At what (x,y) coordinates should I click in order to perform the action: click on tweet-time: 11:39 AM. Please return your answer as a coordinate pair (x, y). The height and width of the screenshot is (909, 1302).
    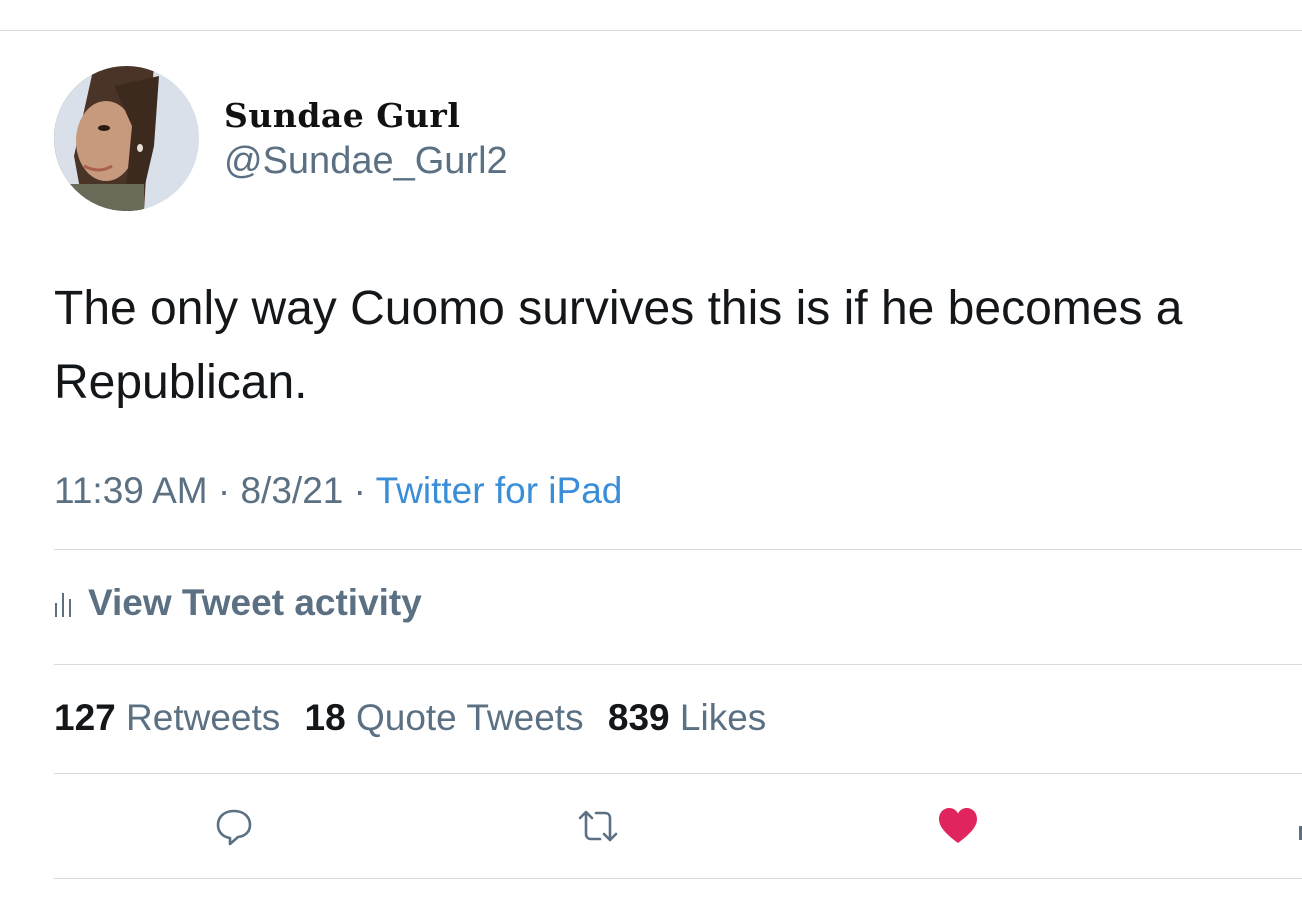
    Looking at the image, I should click on (131, 490).